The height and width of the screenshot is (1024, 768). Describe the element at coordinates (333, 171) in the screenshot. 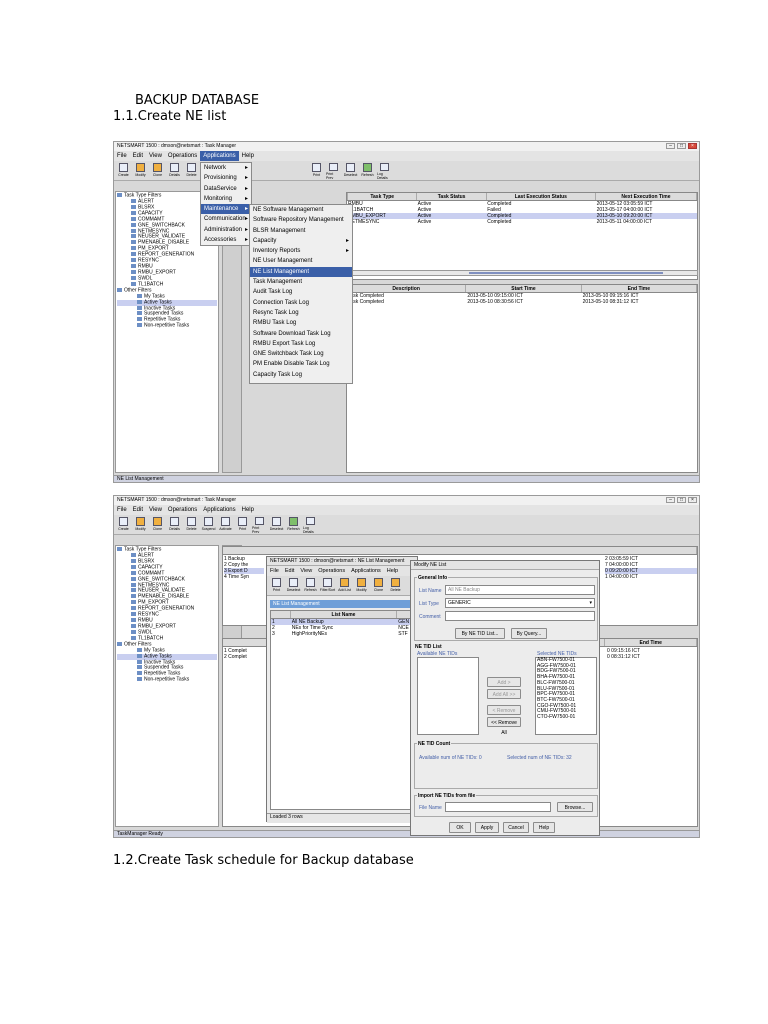

I see `print-preview-button: Print Prev` at that location.